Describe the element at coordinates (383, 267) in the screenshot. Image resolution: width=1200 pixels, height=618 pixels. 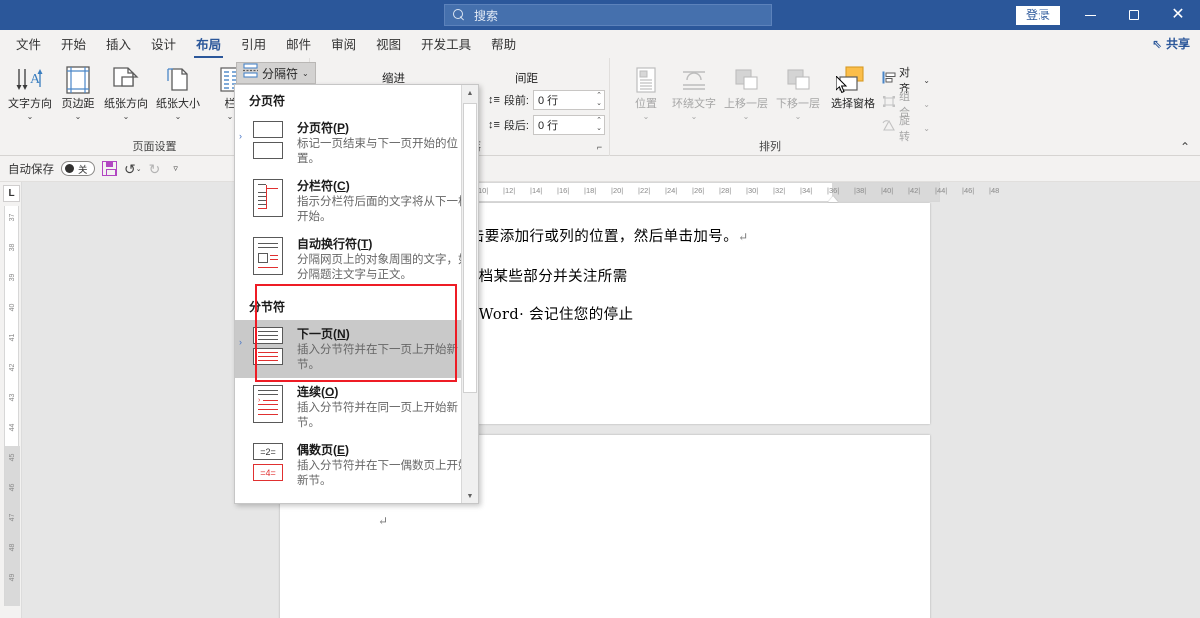
I see `menu-item-description: 分隔网页上的对象周围的文字，如分隔题注文字与正文。` at that location.